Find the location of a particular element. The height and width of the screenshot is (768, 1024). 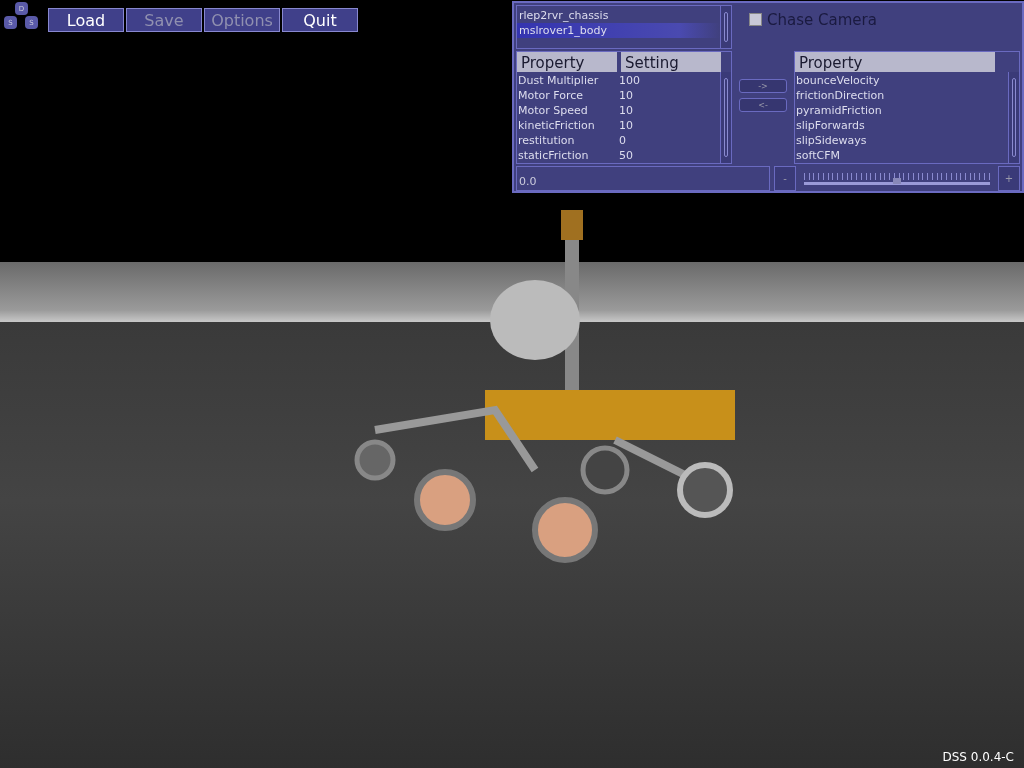

table-cell-text: restitution is located at coordinates (546, 140).